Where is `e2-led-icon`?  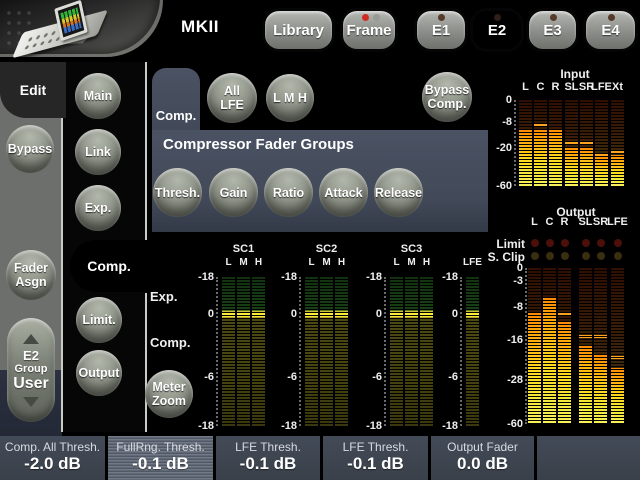 e2-led-icon is located at coordinates (497, 17).